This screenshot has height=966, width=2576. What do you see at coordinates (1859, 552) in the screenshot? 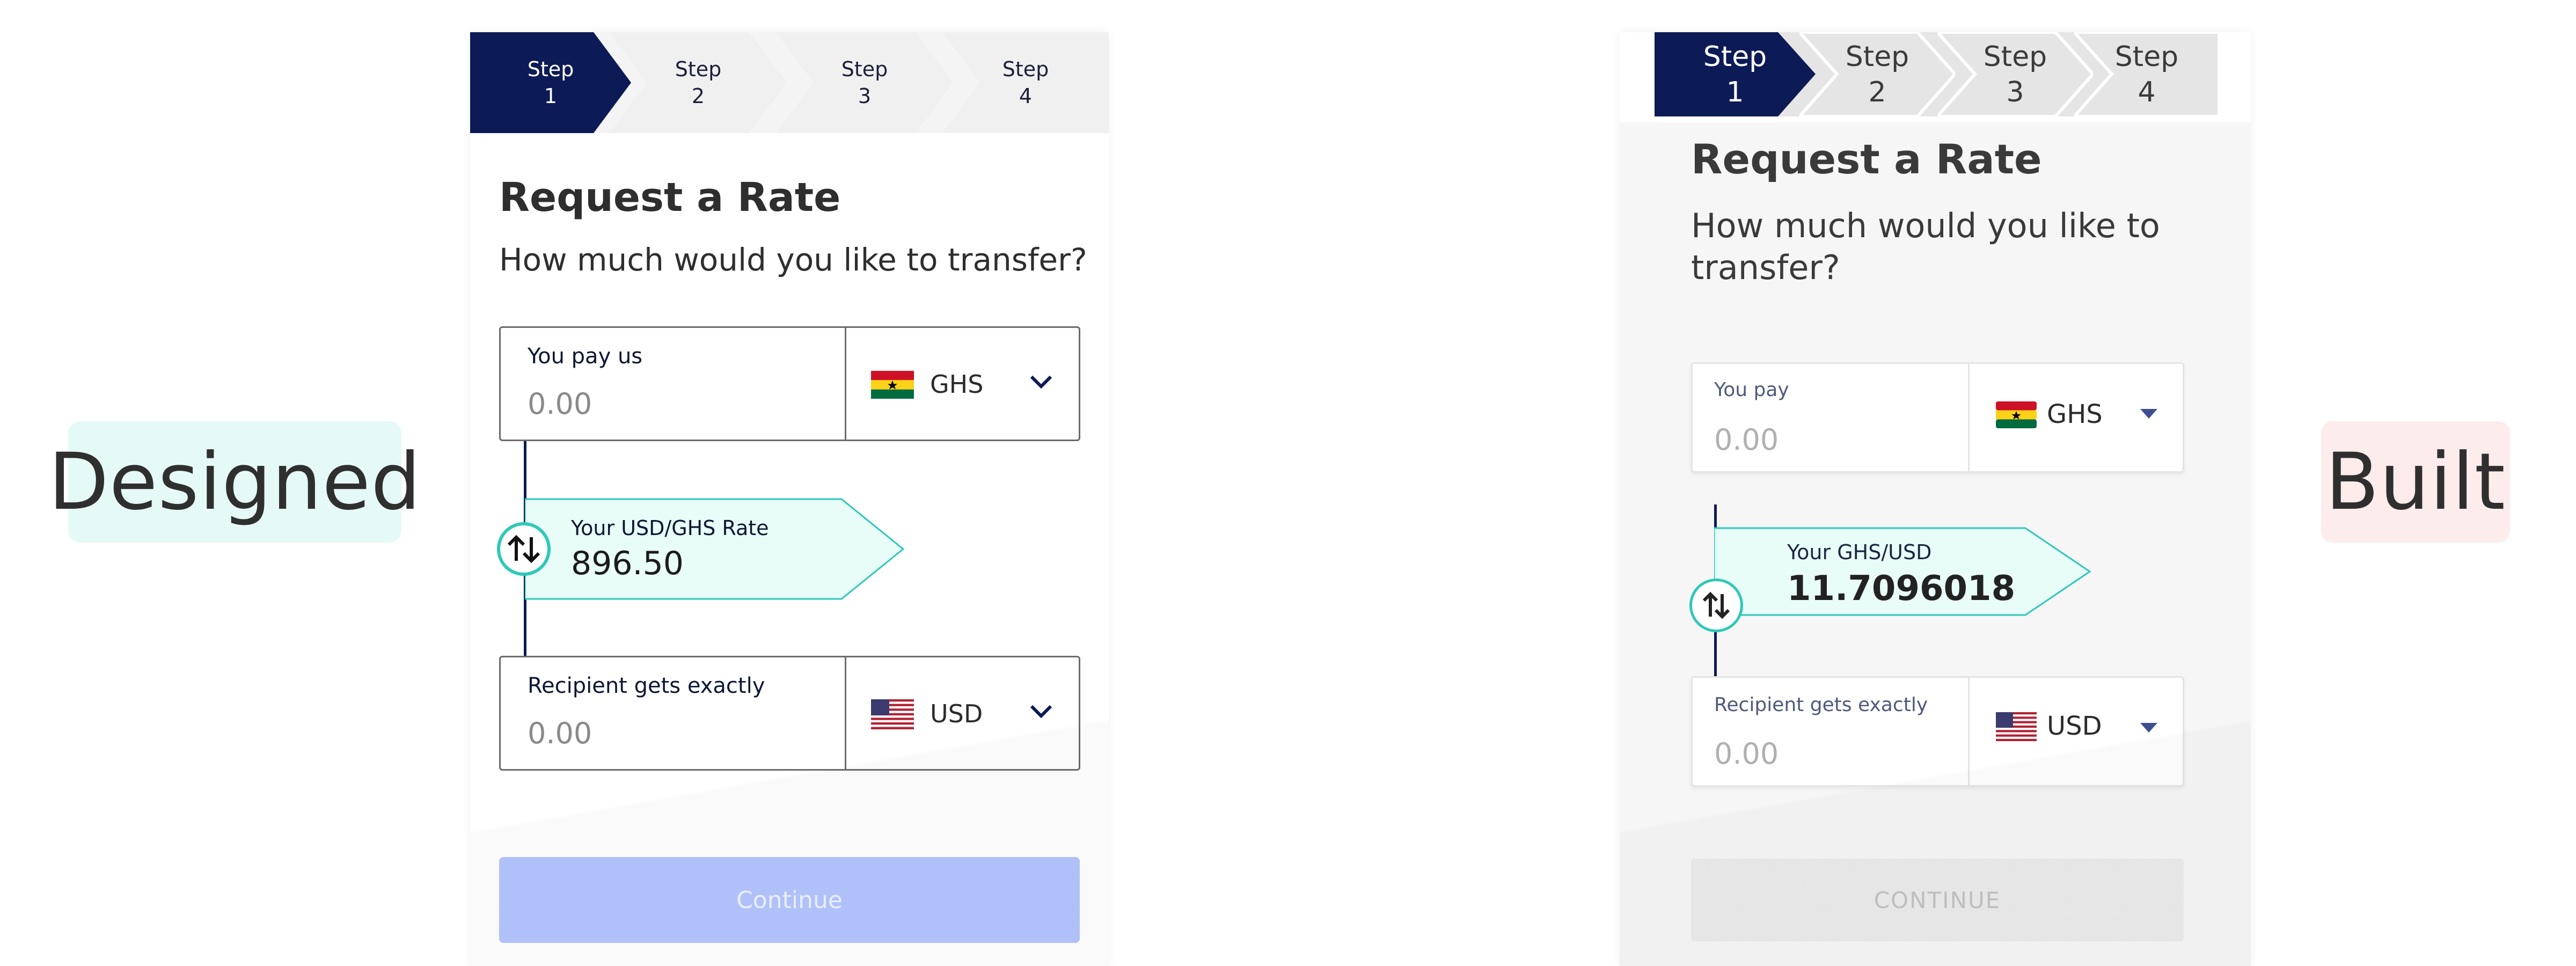
I see `built-rate-label: Your GHS/USD` at bounding box center [1859, 552].